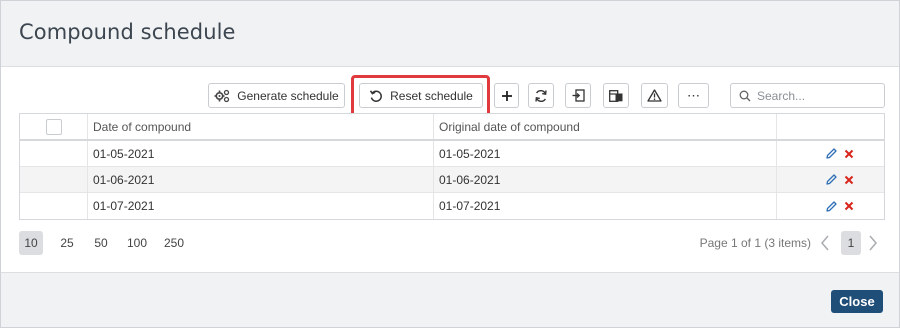 The width and height of the screenshot is (900, 328). What do you see at coordinates (31, 243) in the screenshot?
I see `page-size-10: 10` at bounding box center [31, 243].